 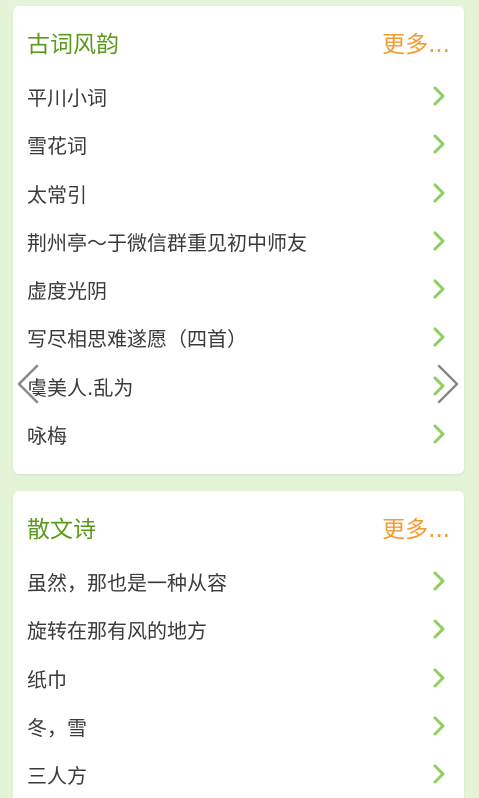 I want to click on list-item-title: 虽然，那也是一种从容, so click(x=127, y=583).